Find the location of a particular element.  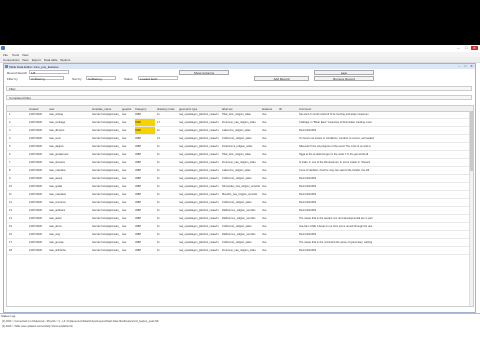

table-cell: nasi_spatel is located at coordinates (69, 186).